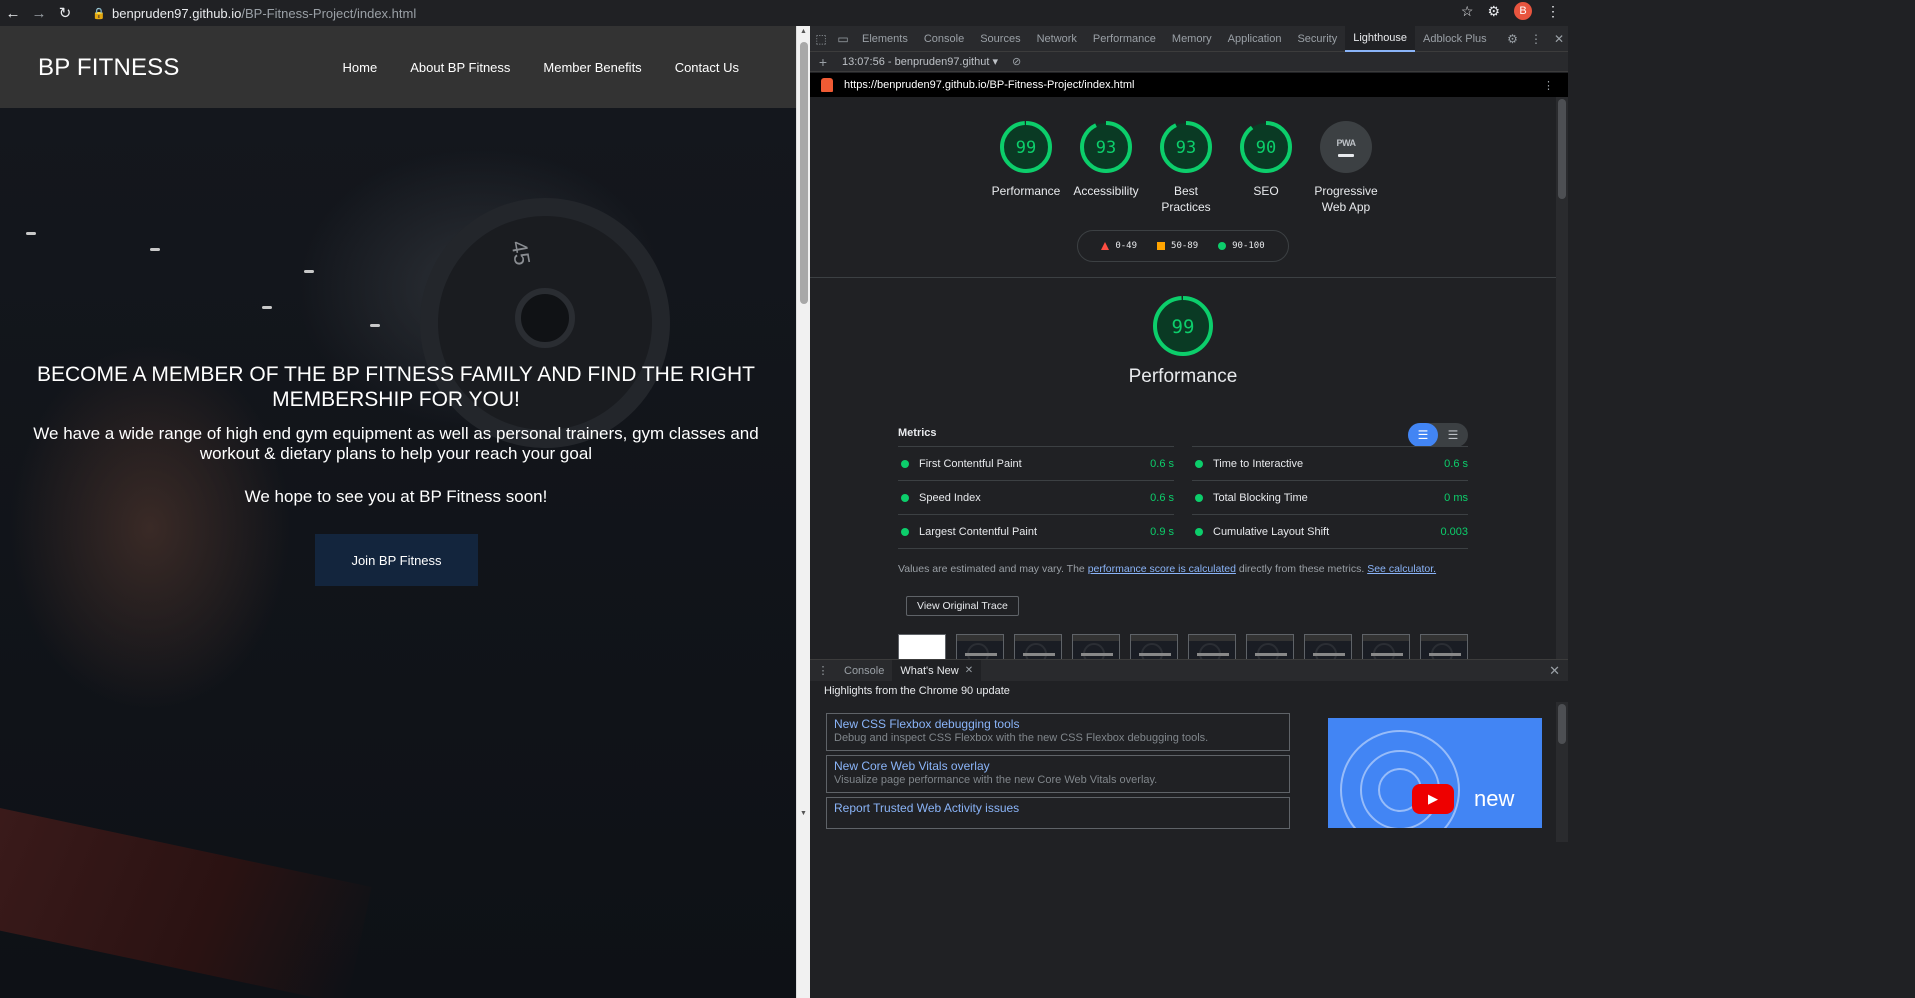 This screenshot has width=1915, height=998. I want to click on metrics-view-toggle: ☰ ☰, so click(1438, 435).